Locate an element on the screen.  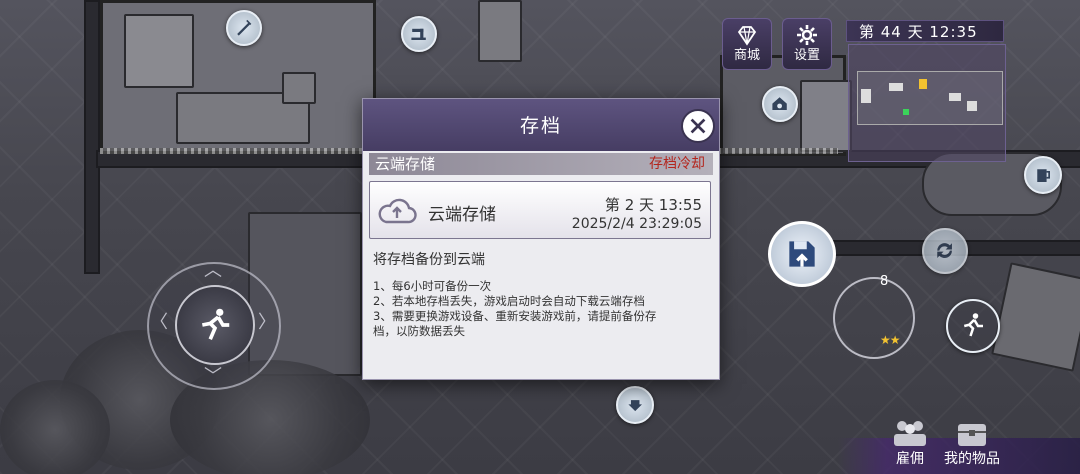
people-icon is located at coordinates (910, 433).